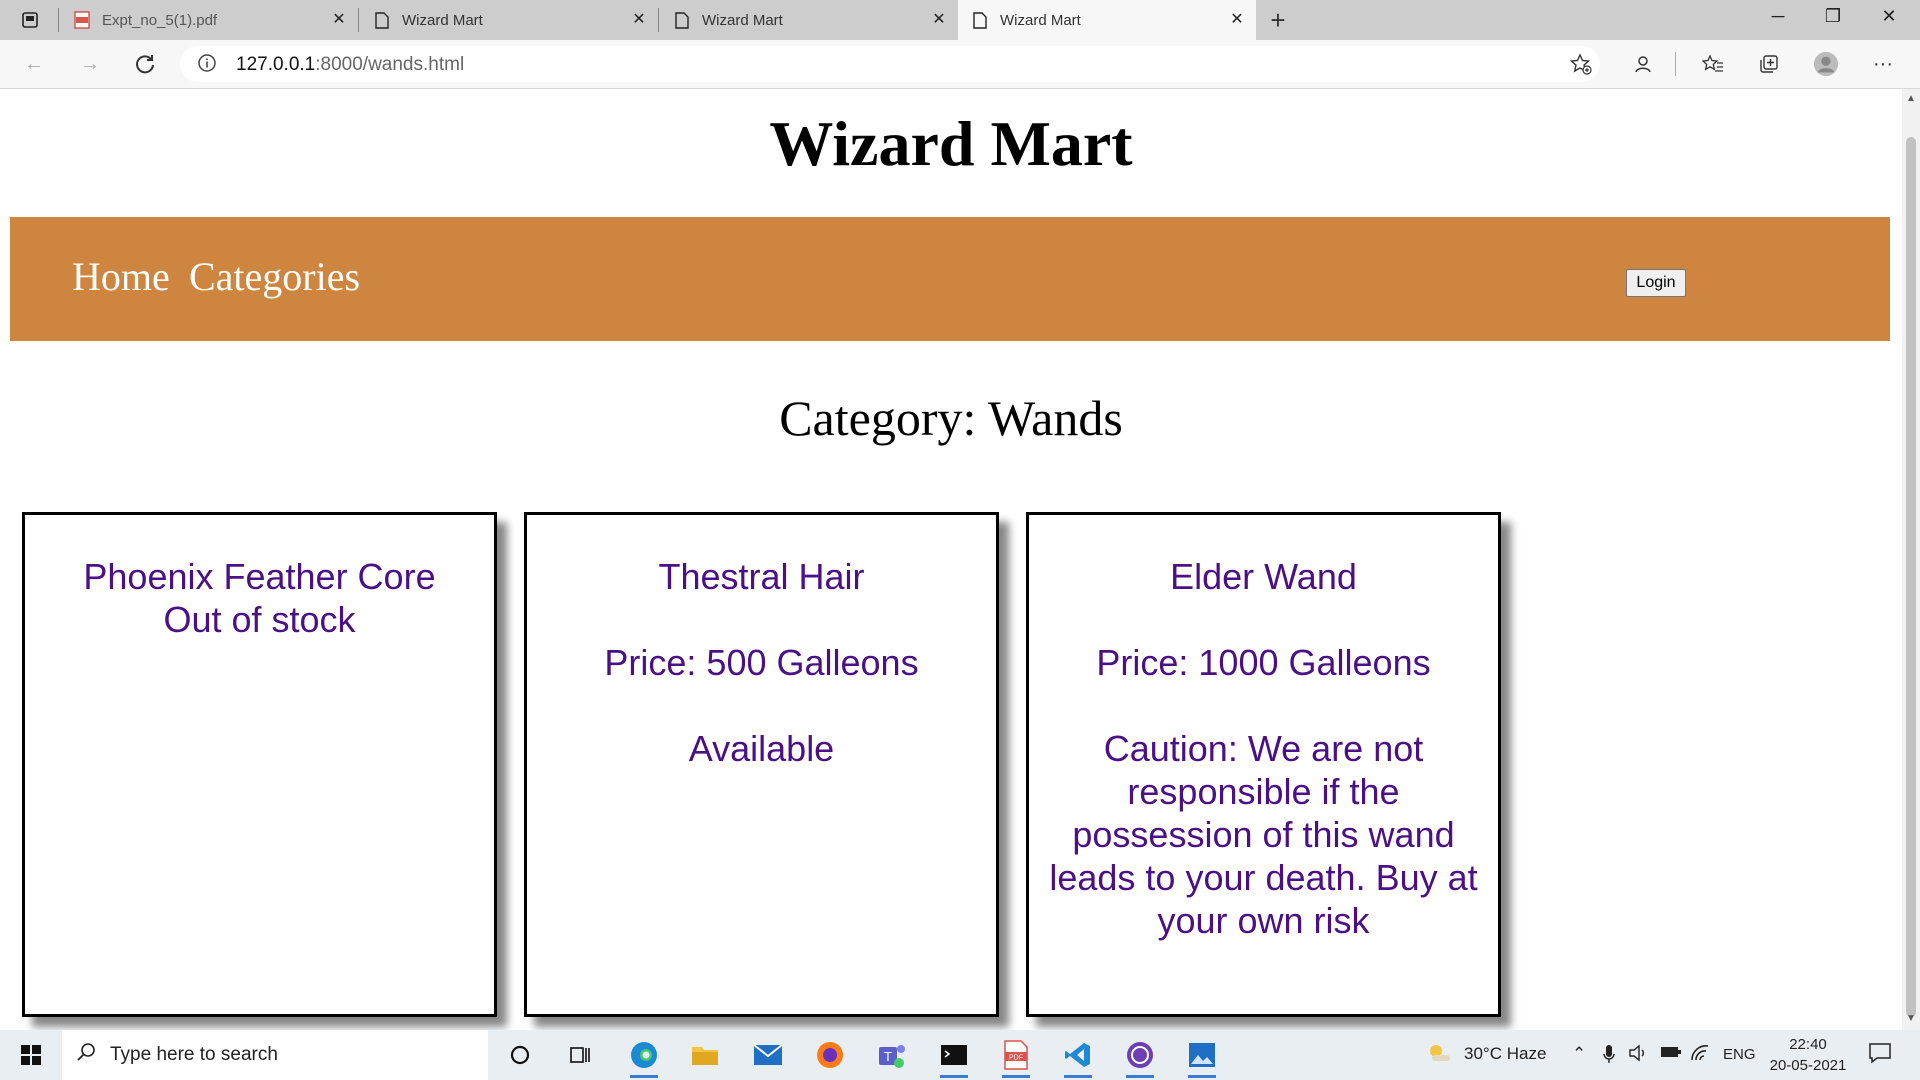 The height and width of the screenshot is (1080, 1920). I want to click on pdf-icon, so click(82, 20).